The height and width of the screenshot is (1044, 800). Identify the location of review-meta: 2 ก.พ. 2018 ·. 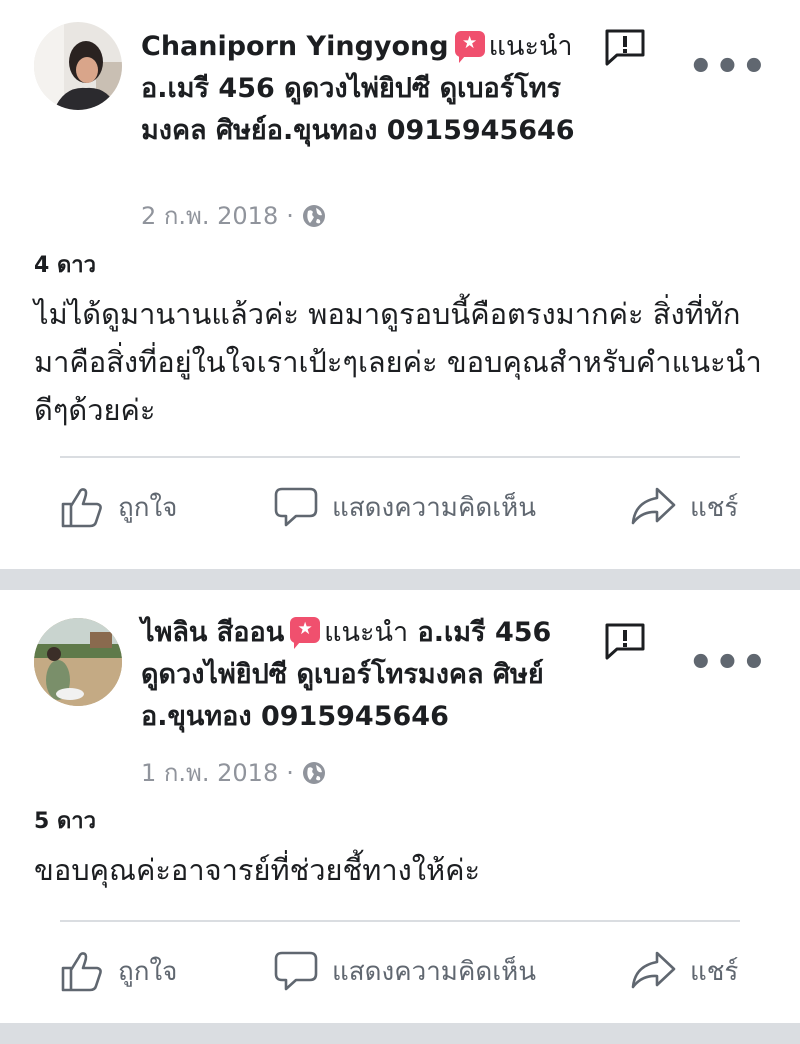
(233, 215).